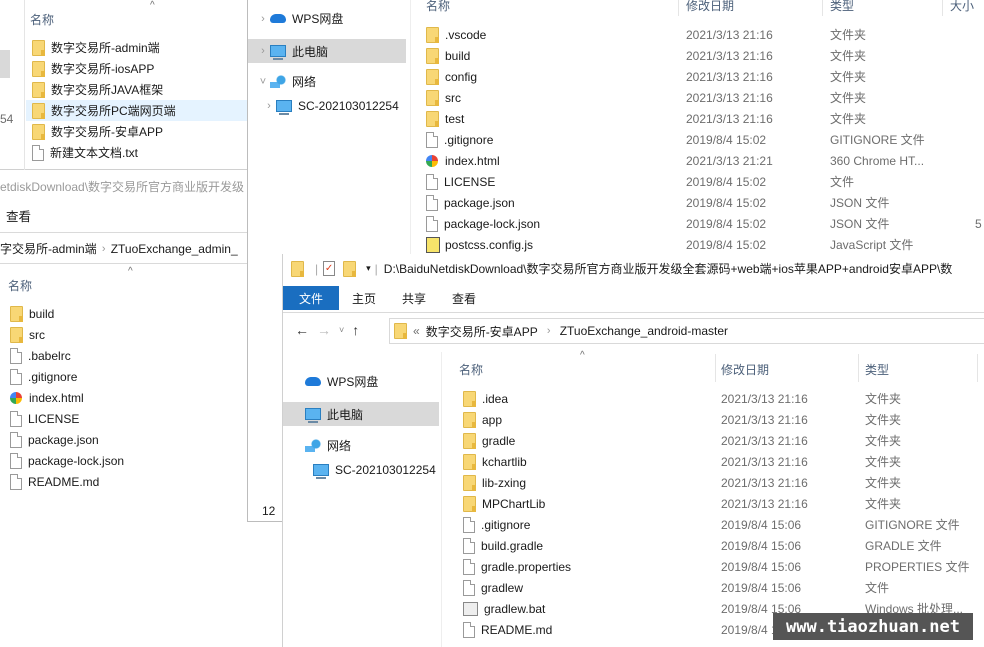 This screenshot has width=984, height=647. I want to click on nav-selection-fragment, so click(5, 64).